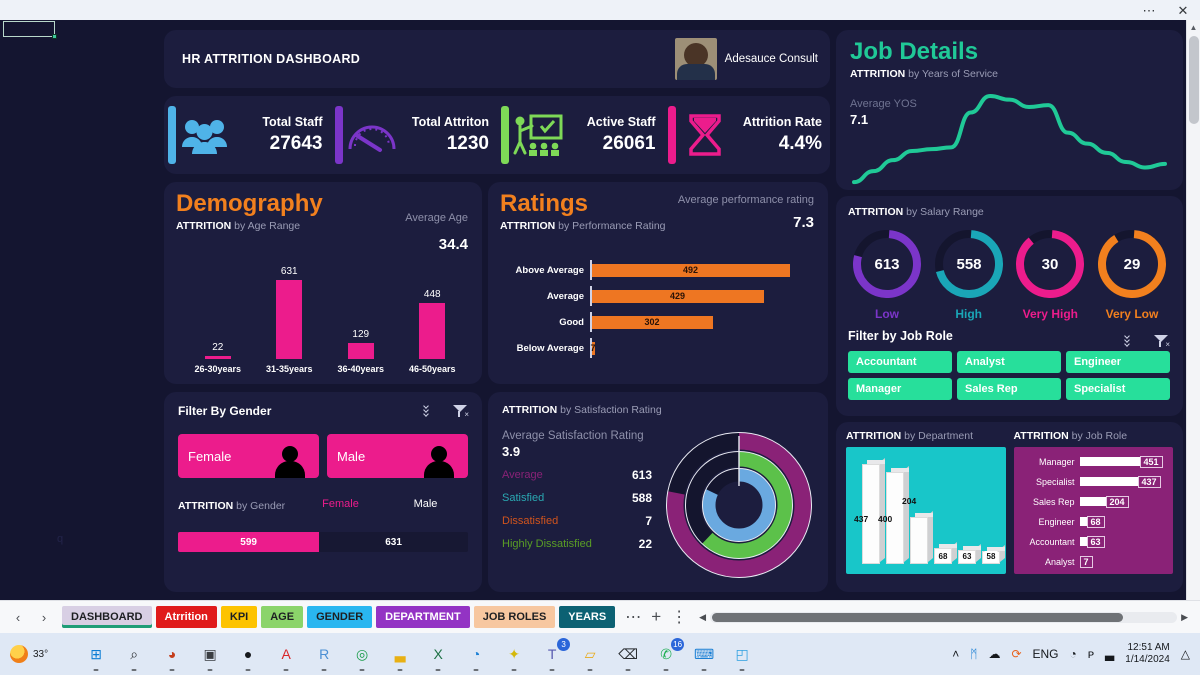 This screenshot has width=1200, height=675. What do you see at coordinates (1194, 80) in the screenshot?
I see `vertical-scroll-thumb` at bounding box center [1194, 80].